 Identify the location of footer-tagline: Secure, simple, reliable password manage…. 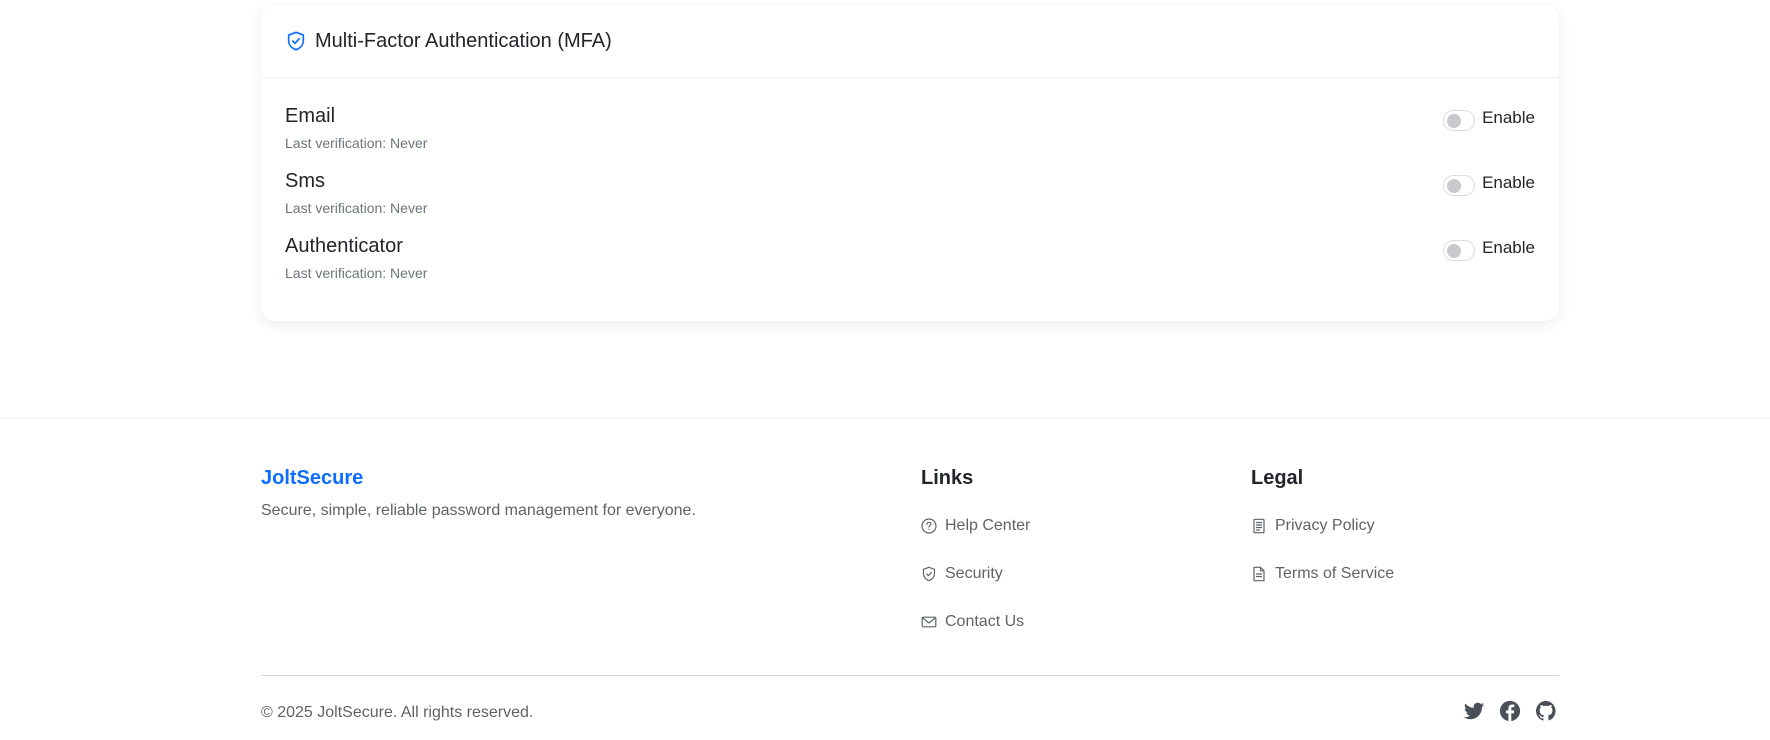
(478, 510).